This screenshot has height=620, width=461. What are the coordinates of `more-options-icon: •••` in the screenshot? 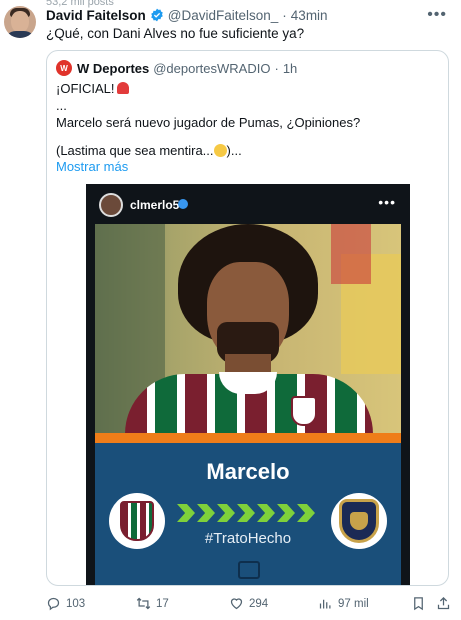 It's located at (437, 15).